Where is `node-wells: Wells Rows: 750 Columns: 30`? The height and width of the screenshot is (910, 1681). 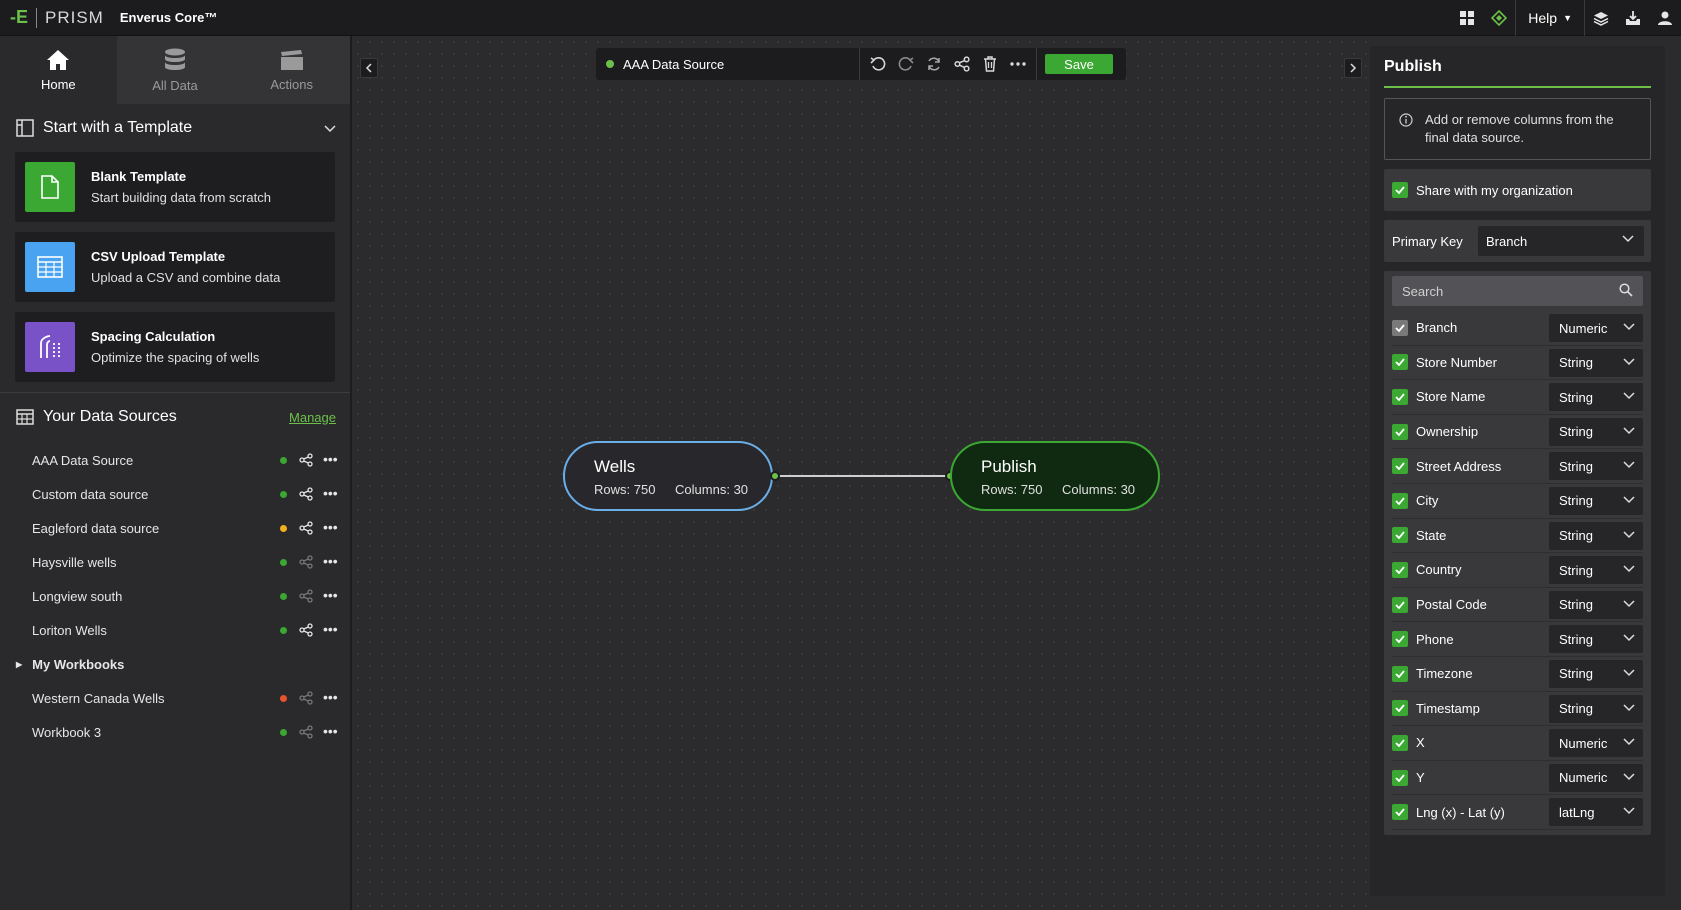
node-wells: Wells Rows: 750 Columns: 30 is located at coordinates (668, 476).